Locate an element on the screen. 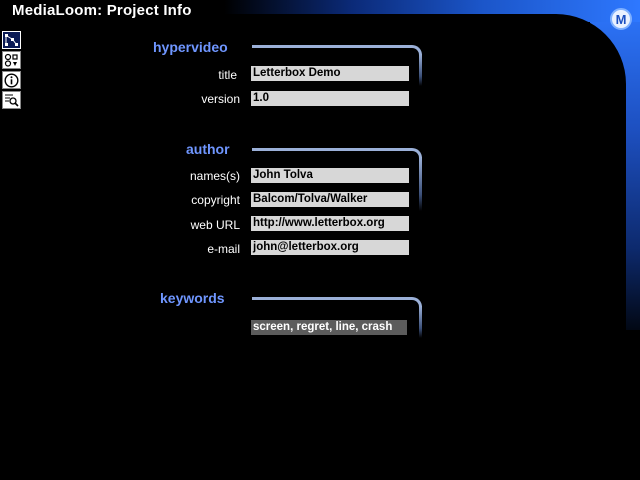  keywords-bracket is located at coordinates (337, 302).